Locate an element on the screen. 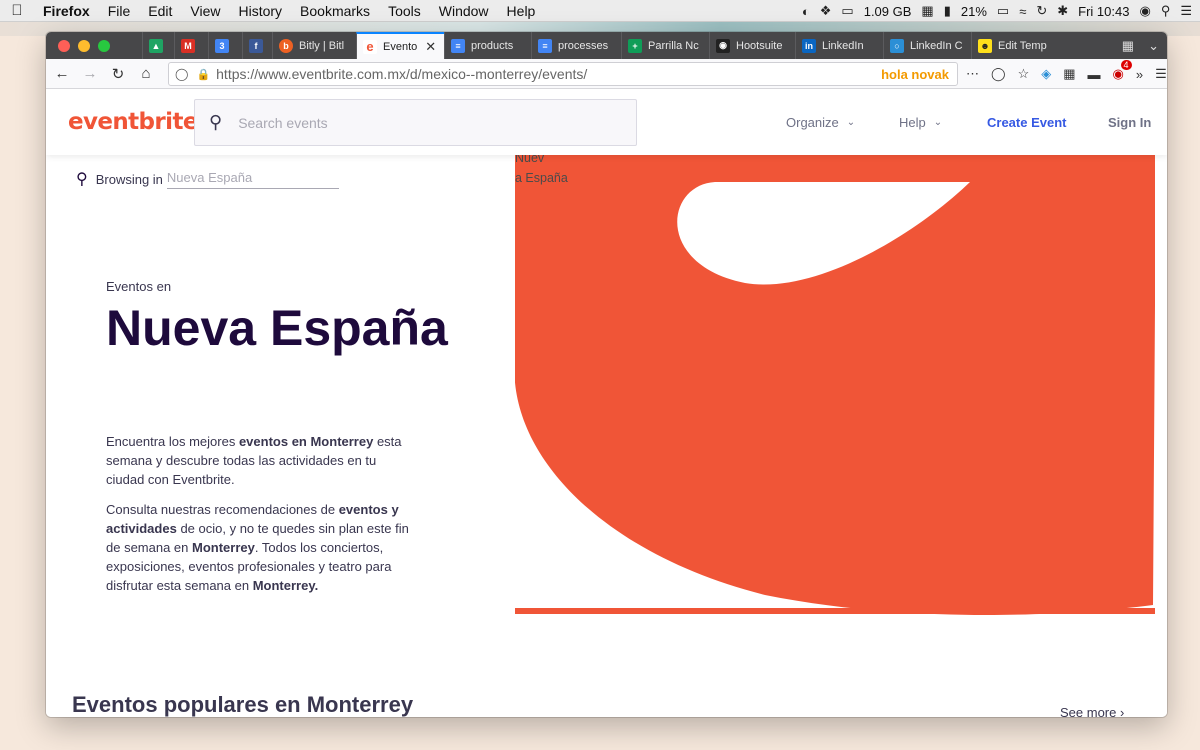 The image size is (1200, 750). window-controls is located at coordinates (94, 45).